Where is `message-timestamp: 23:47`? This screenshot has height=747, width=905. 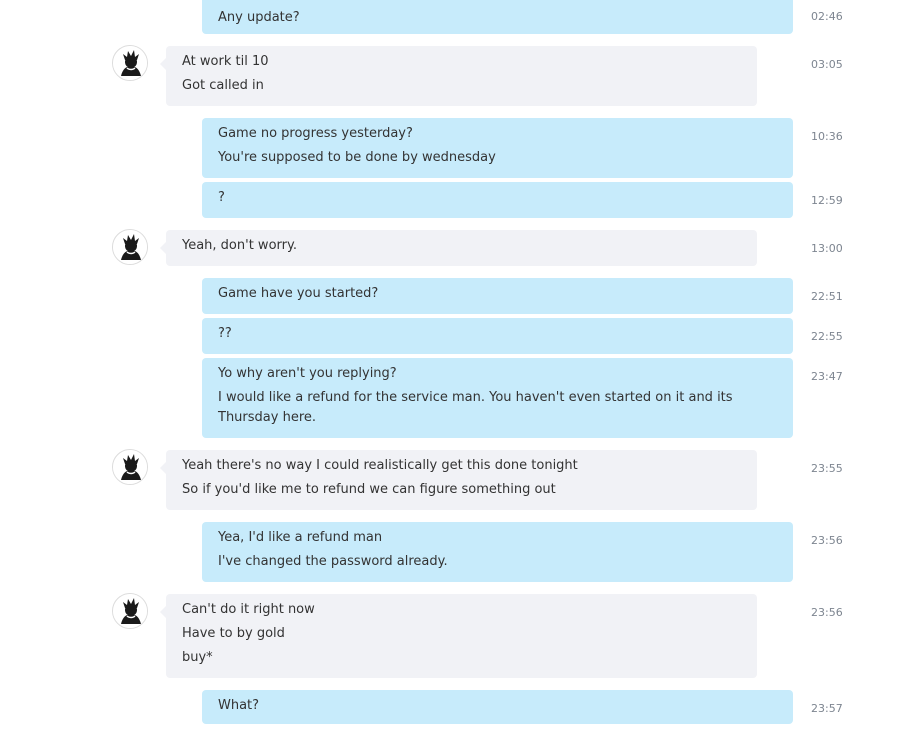 message-timestamp: 23:47 is located at coordinates (827, 376).